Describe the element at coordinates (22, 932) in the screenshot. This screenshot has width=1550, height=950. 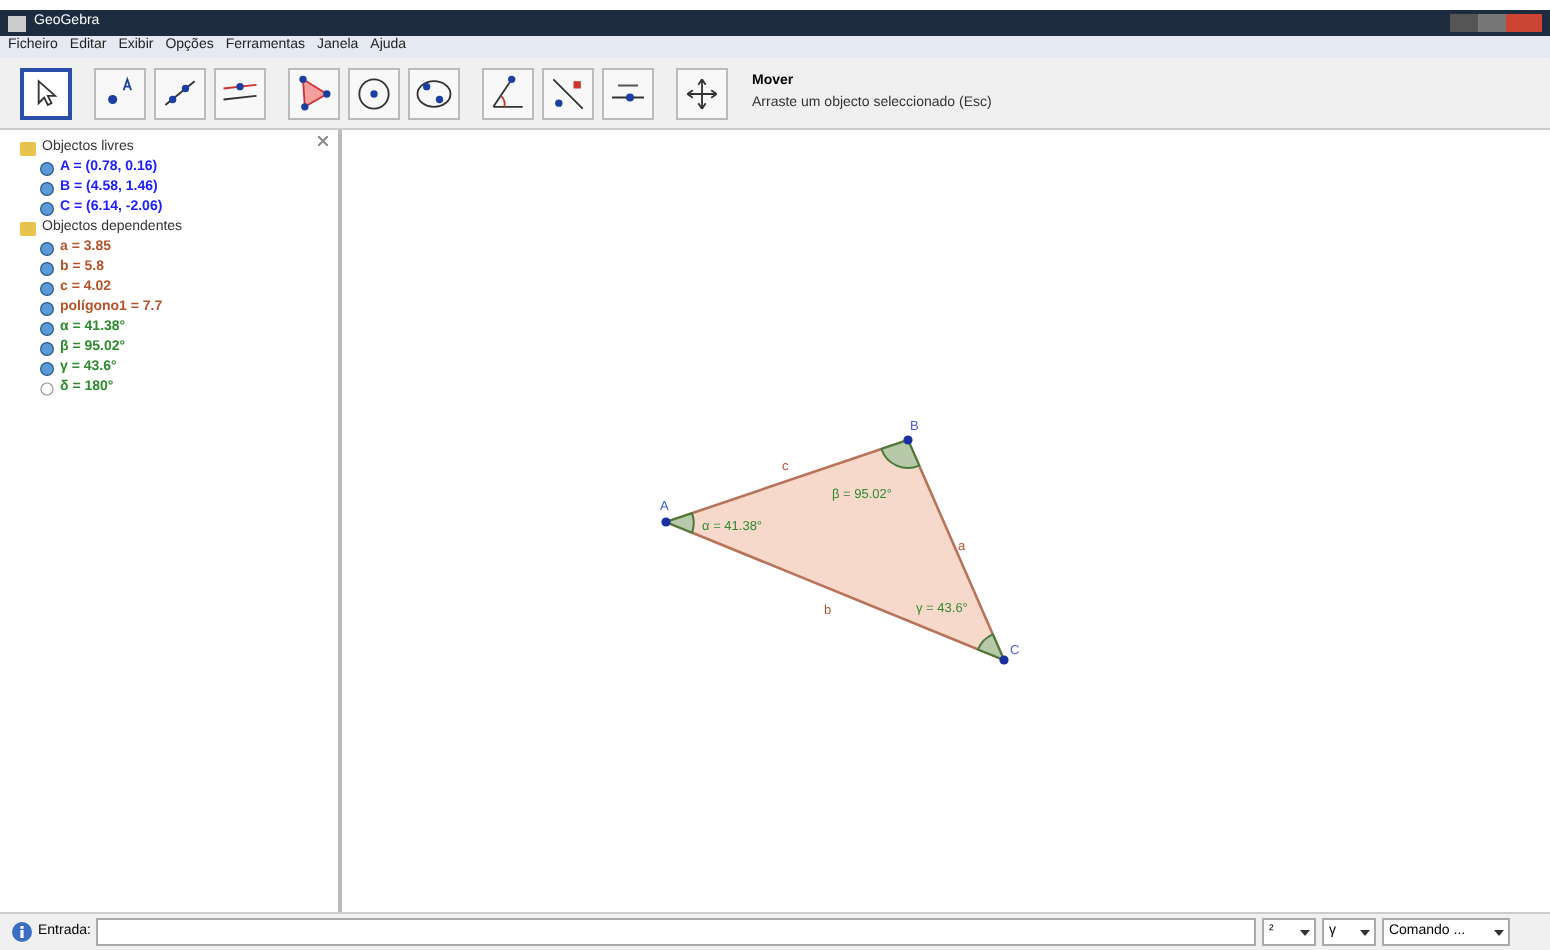
I see `info-icon` at that location.